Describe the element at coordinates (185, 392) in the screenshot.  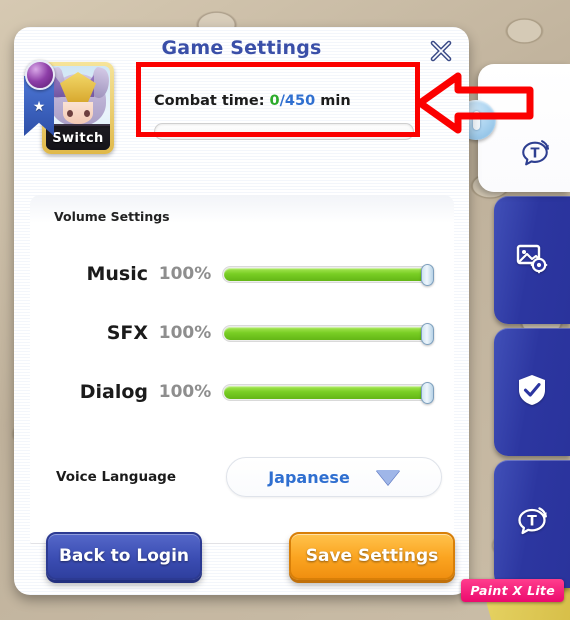
I see `volume-value-dialog: 100%` at that location.